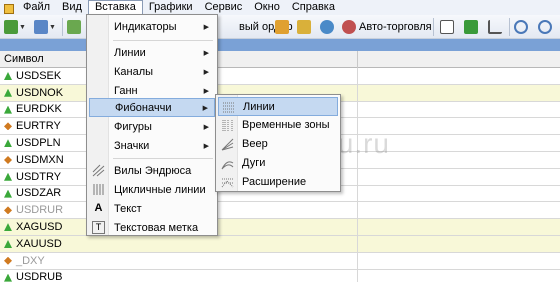 This screenshot has width=560, height=282. Describe the element at coordinates (11, 27) in the screenshot. I see `new-chart-icon` at that location.